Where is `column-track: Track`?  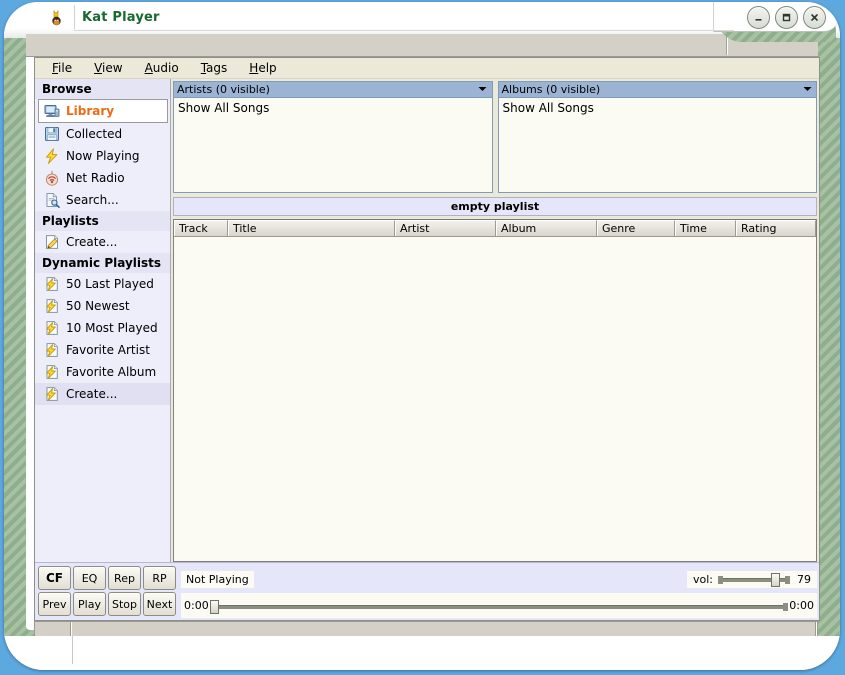
column-track: Track is located at coordinates (201, 228).